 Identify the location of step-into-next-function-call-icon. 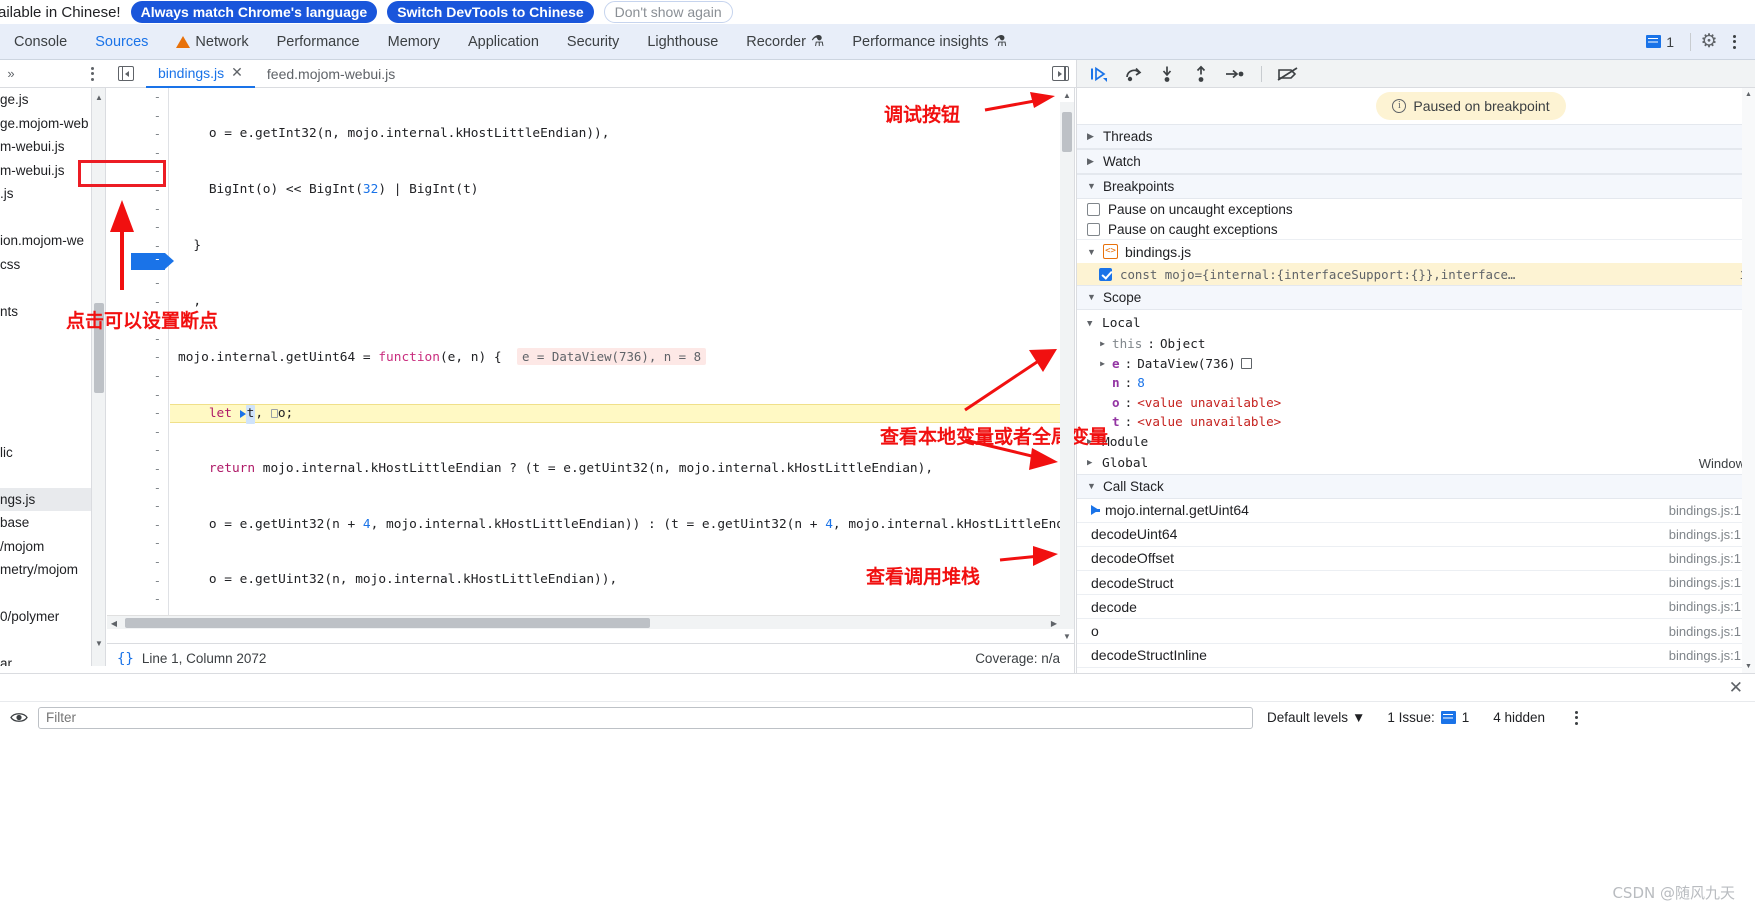
(1167, 74).